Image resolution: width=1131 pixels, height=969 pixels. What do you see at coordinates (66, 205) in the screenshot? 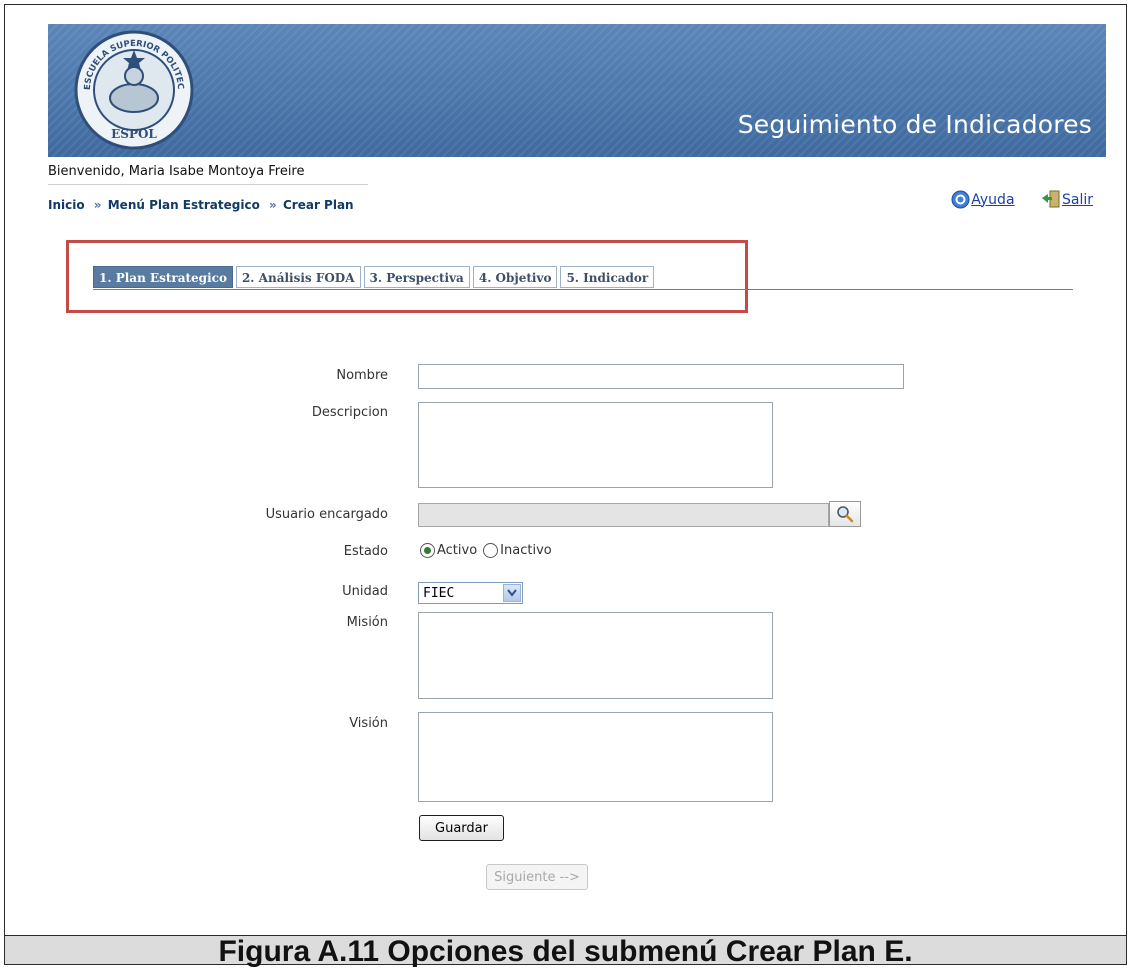
I see `breadcrumb-home: Inicio` at bounding box center [66, 205].